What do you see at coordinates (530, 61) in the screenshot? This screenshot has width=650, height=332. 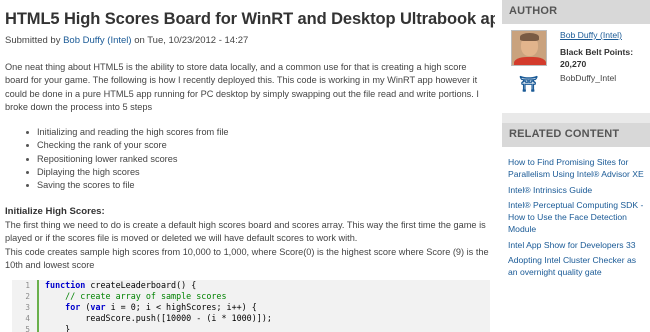 I see `avatar-shirt` at bounding box center [530, 61].